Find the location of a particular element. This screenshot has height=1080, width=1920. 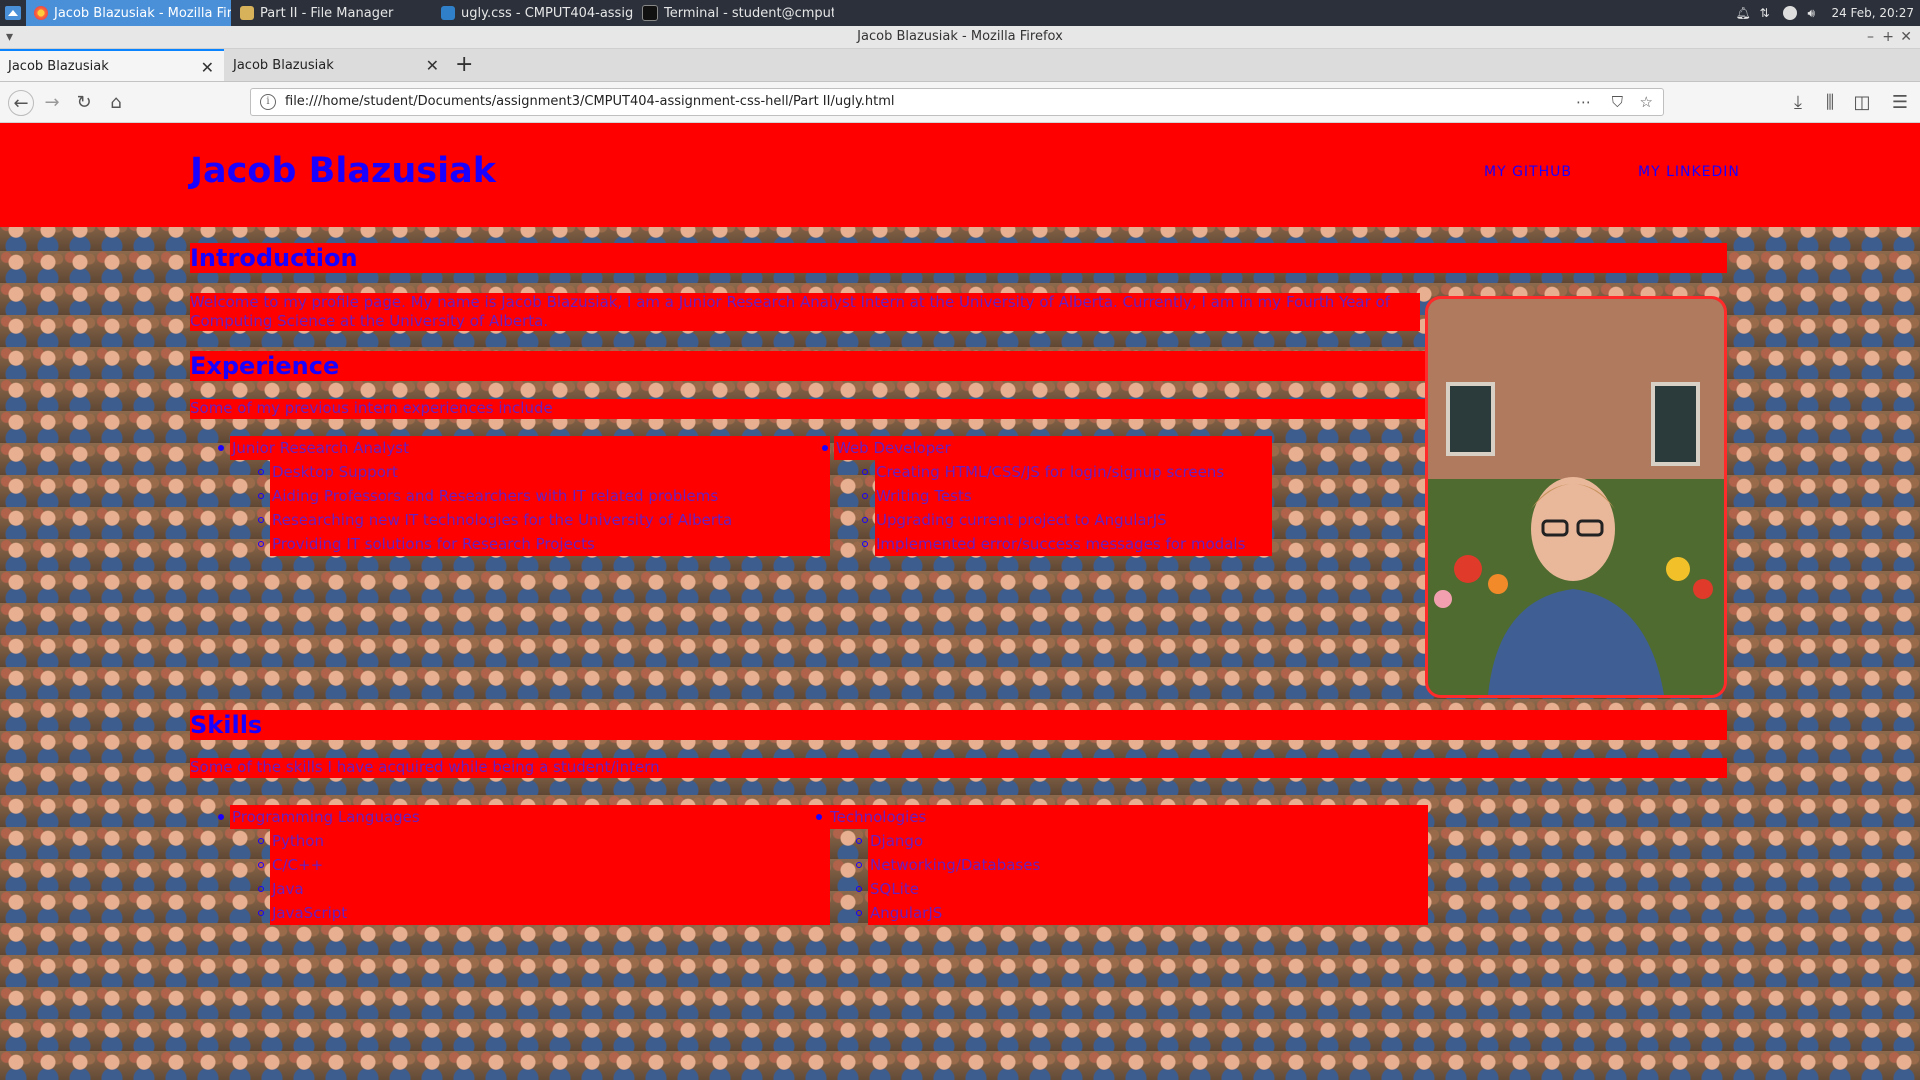

linkedin-link: MY LINKEDIN is located at coordinates (1689, 172).